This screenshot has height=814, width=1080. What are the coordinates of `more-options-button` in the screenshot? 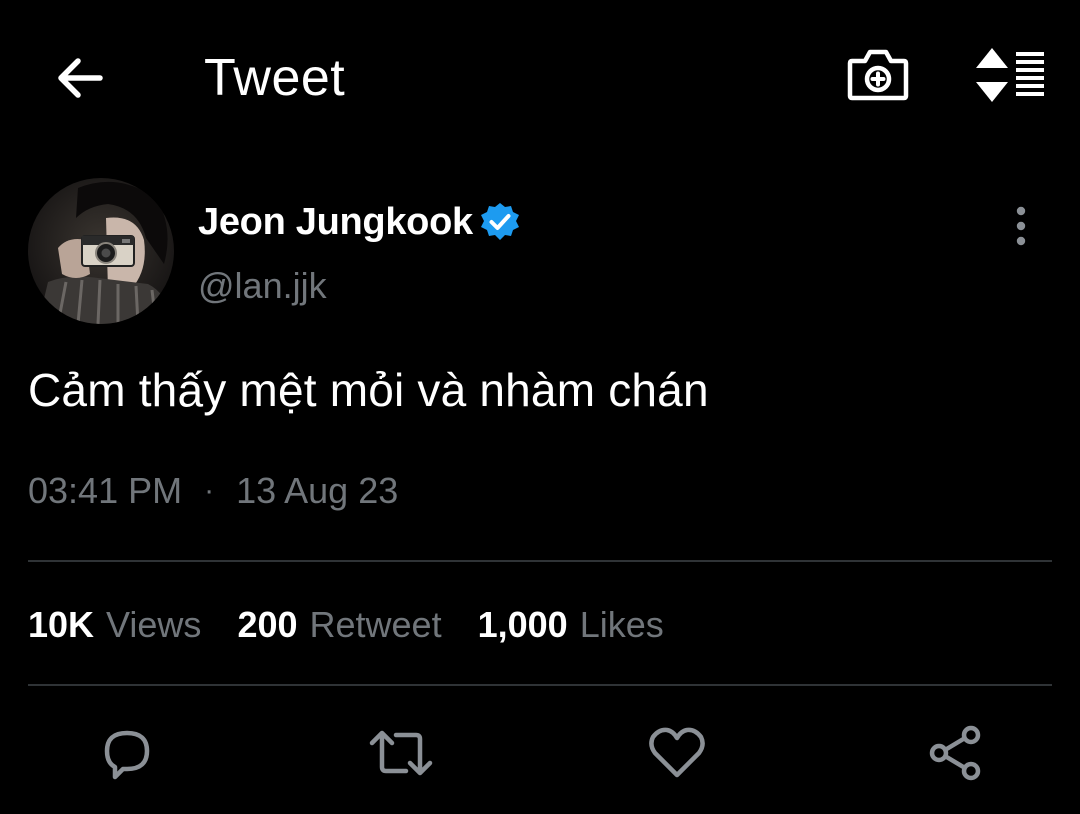 It's located at (1021, 226).